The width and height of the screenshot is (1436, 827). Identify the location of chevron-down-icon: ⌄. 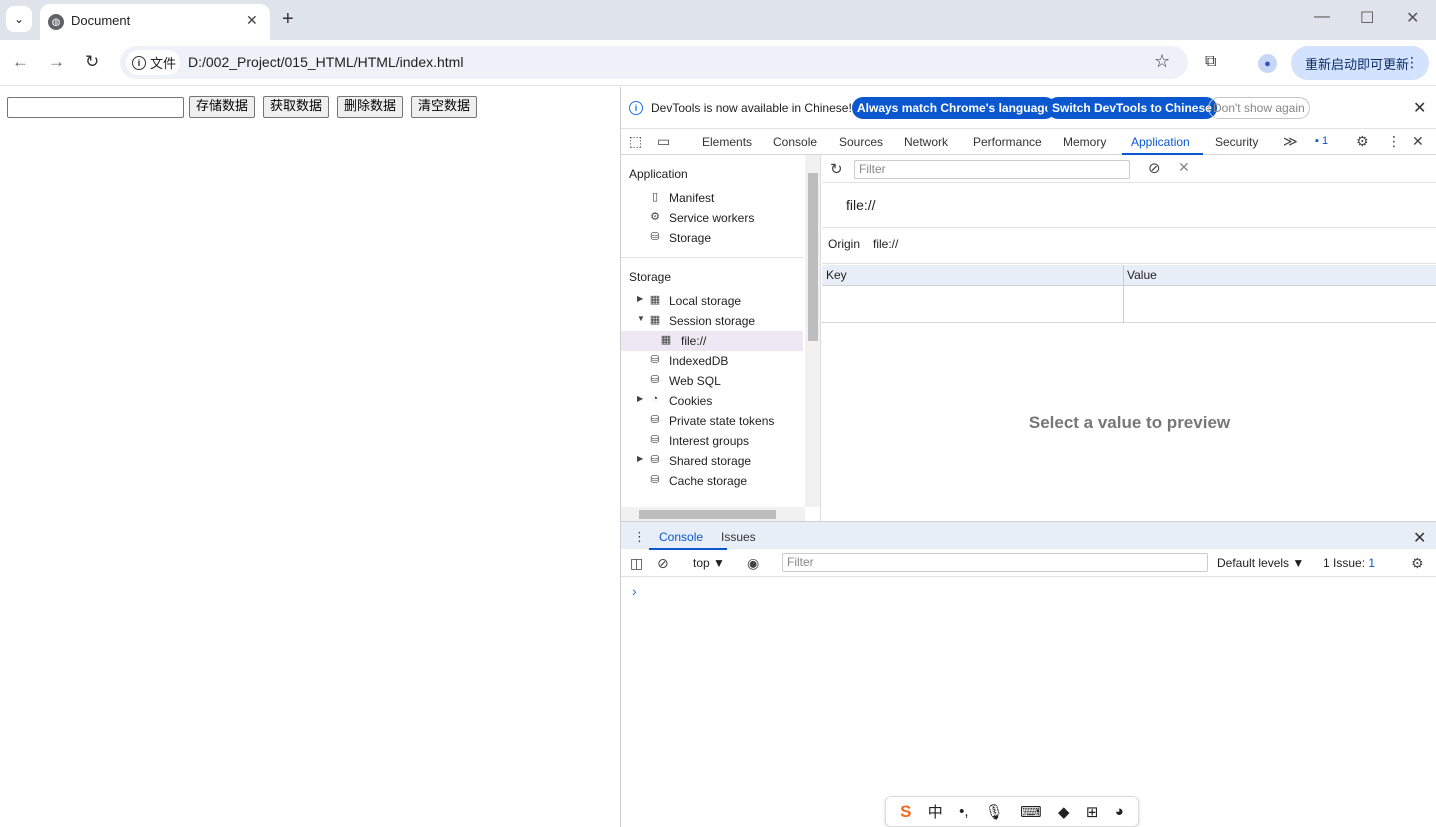
(19, 19).